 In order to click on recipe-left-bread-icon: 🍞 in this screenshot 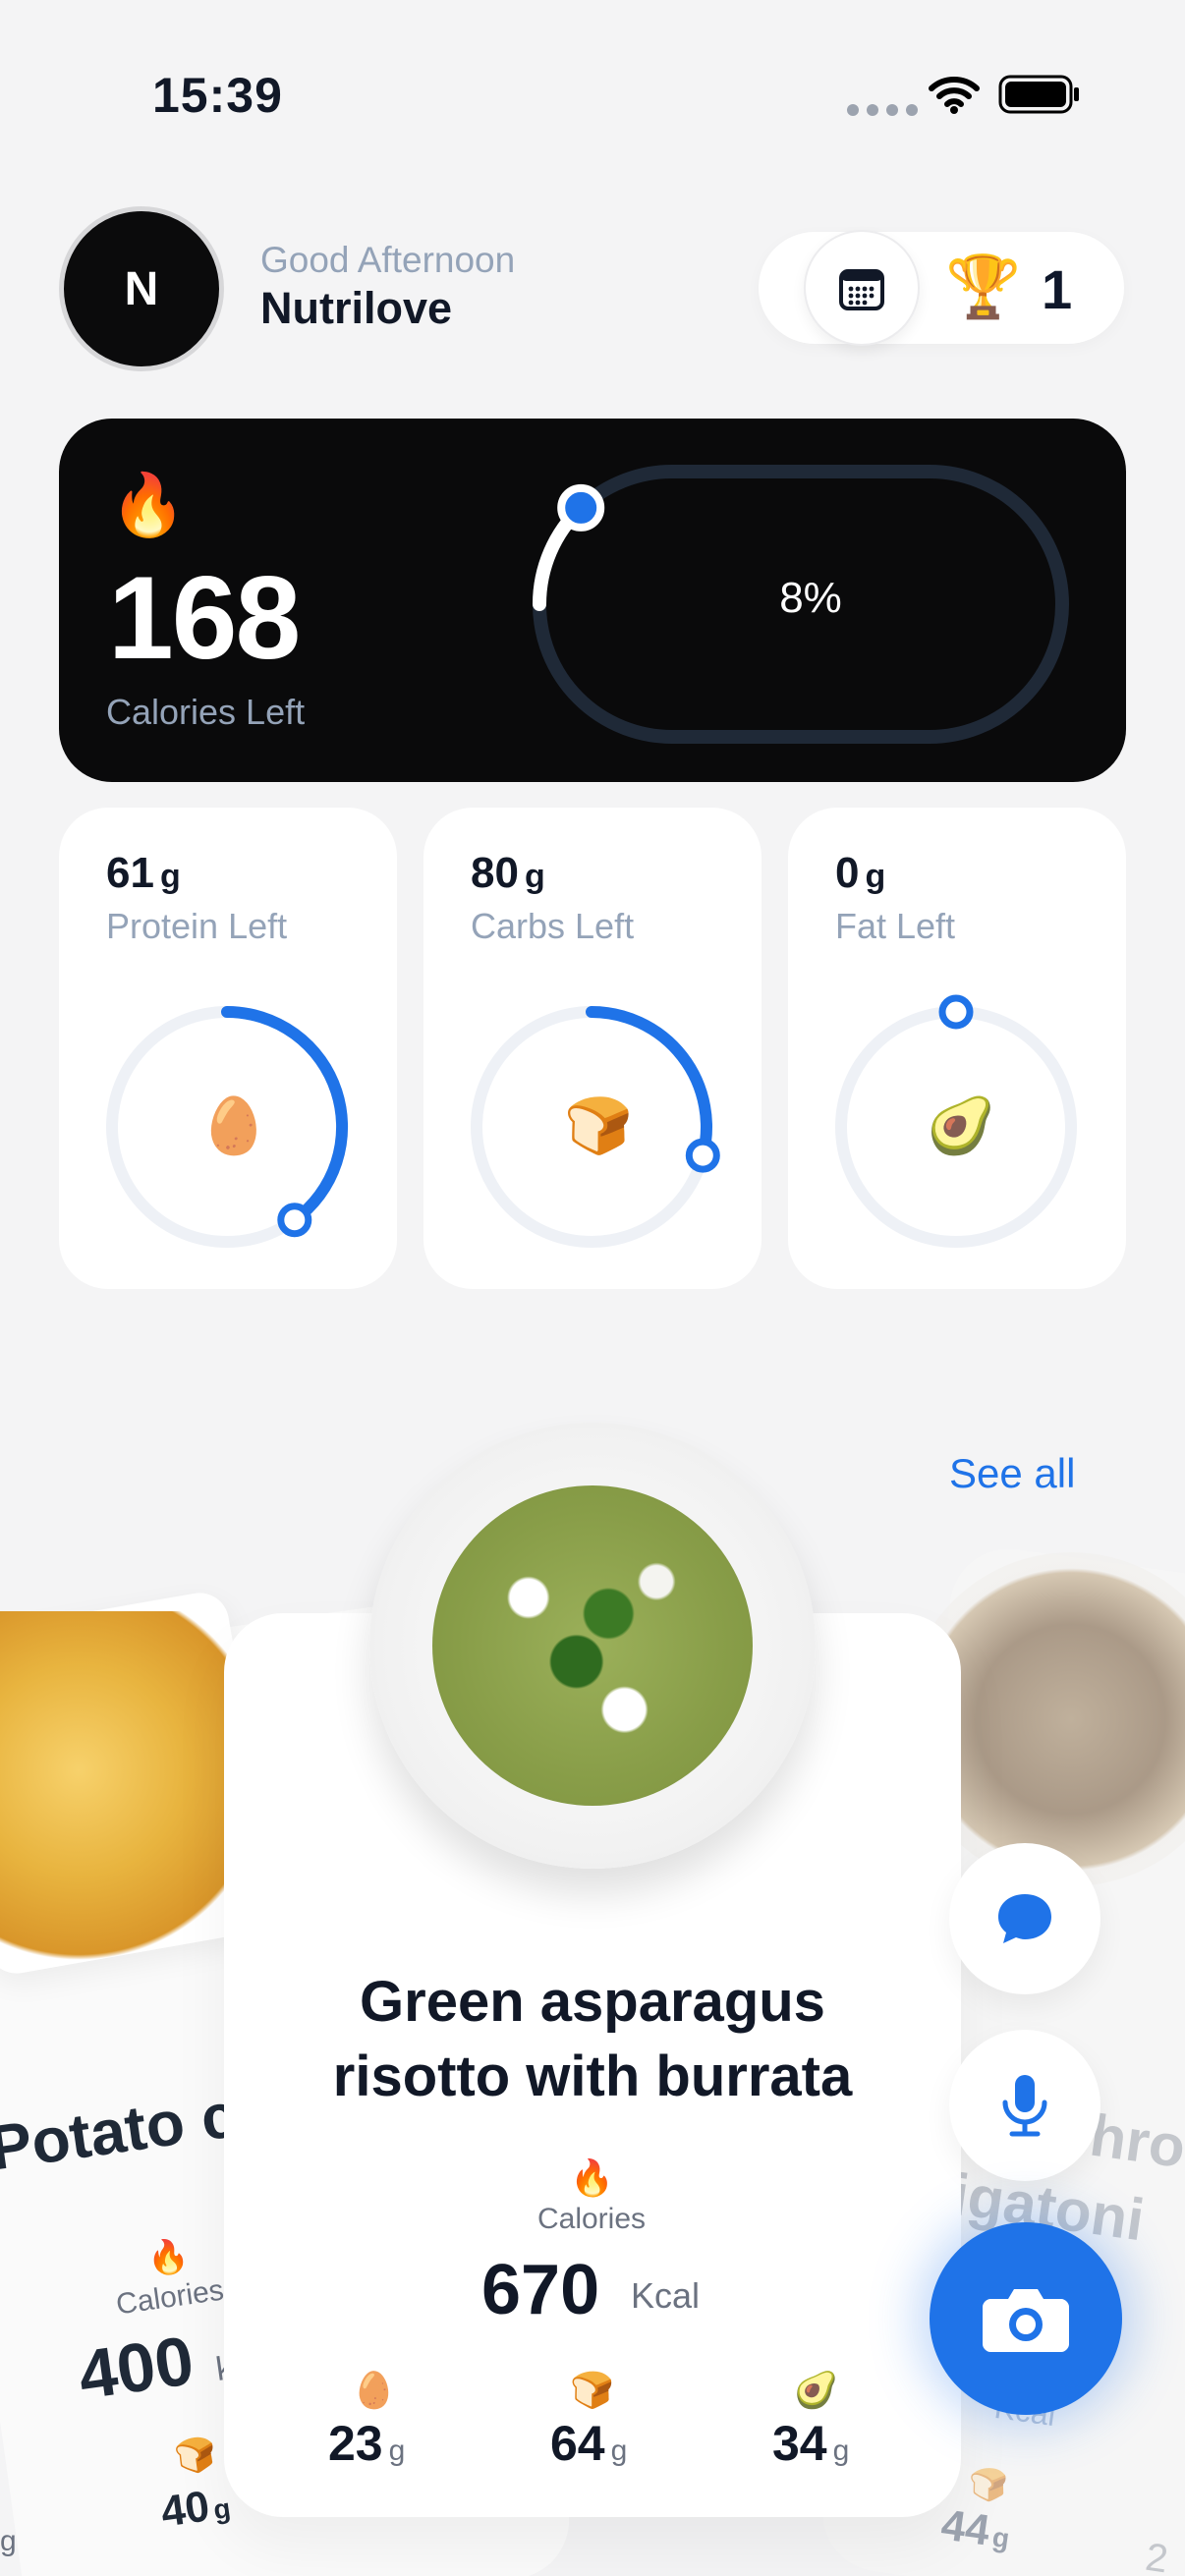, I will do `click(196, 2456)`.